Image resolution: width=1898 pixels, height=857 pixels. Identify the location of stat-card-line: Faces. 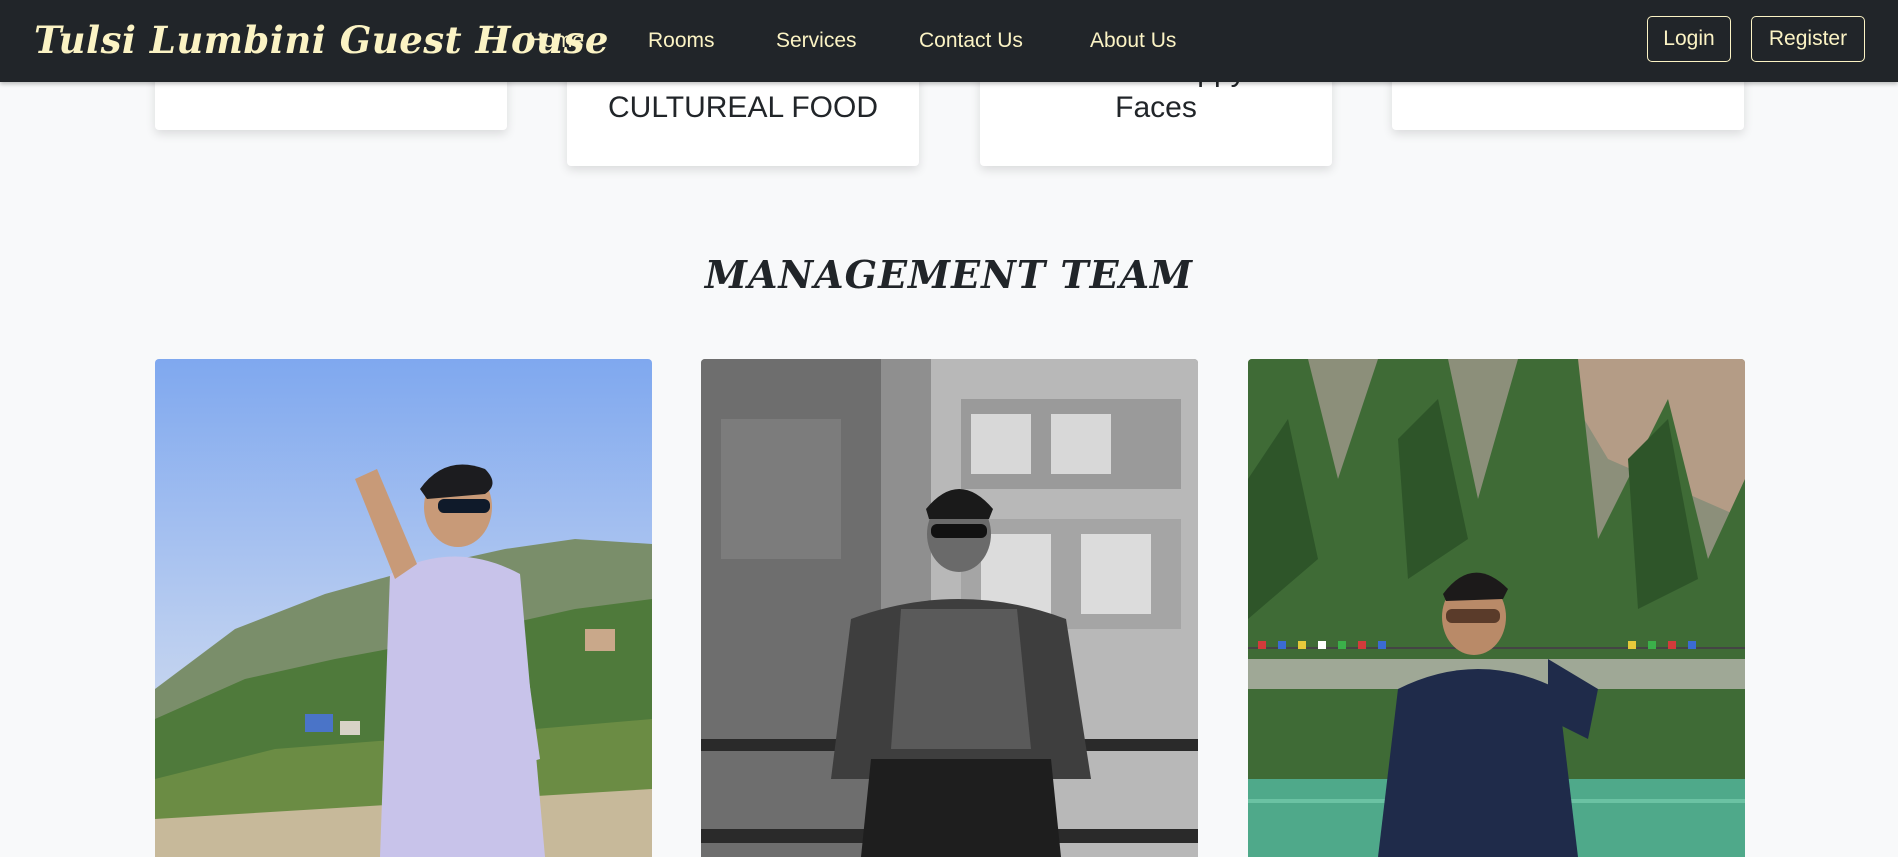
(1156, 107).